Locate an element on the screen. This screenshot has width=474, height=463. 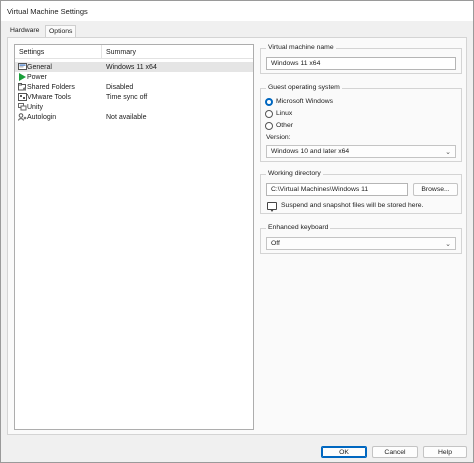
vm-name-group: Virtual machine name Windows 11 x64 is located at coordinates (361, 59).